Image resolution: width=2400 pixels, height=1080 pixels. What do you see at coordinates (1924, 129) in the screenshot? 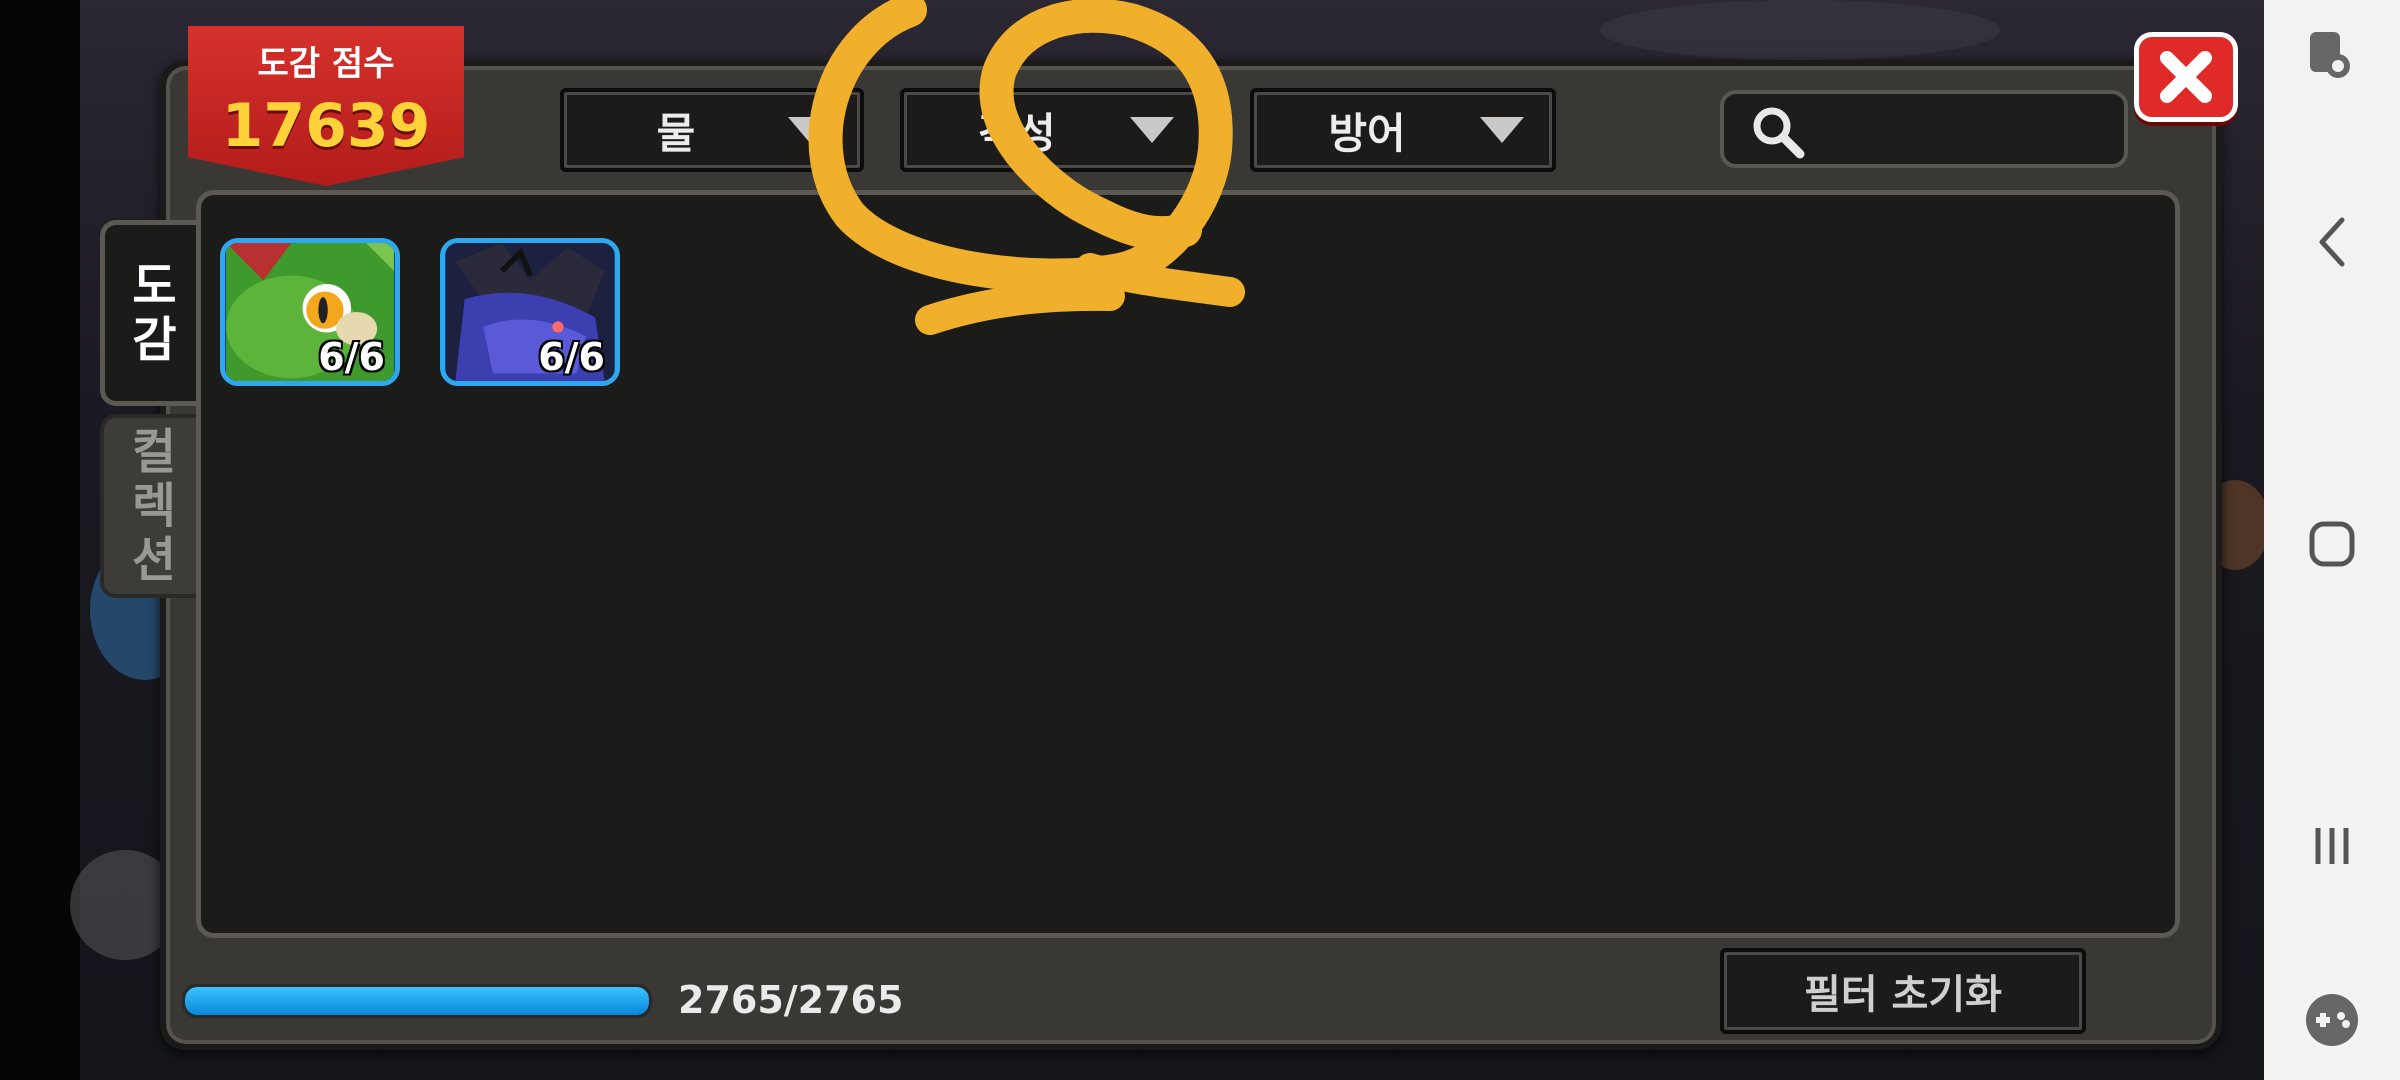
I see `search-input` at bounding box center [1924, 129].